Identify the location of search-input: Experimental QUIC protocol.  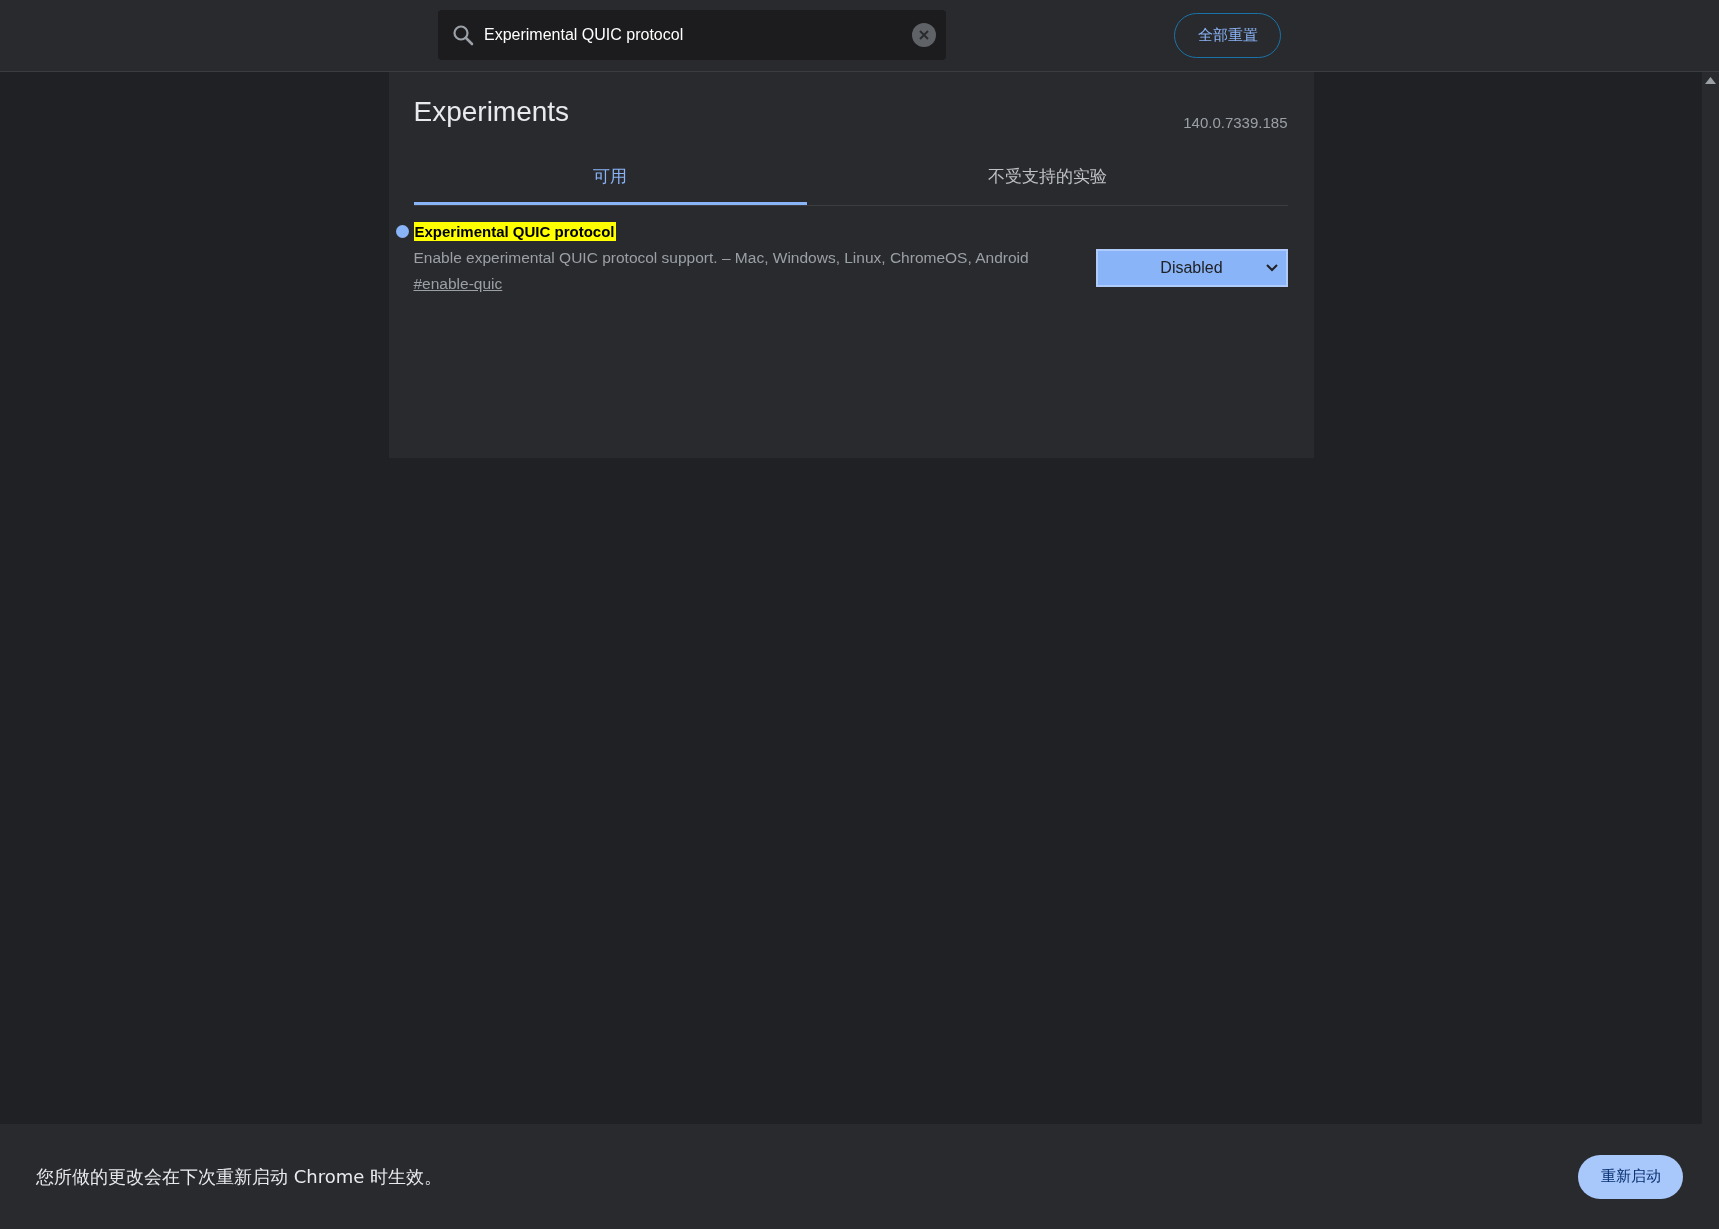
(693, 35).